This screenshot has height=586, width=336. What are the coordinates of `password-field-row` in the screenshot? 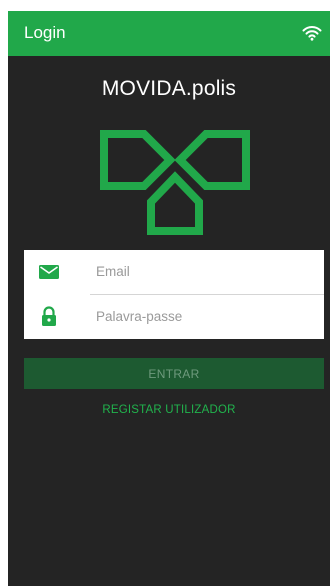 It's located at (174, 317).